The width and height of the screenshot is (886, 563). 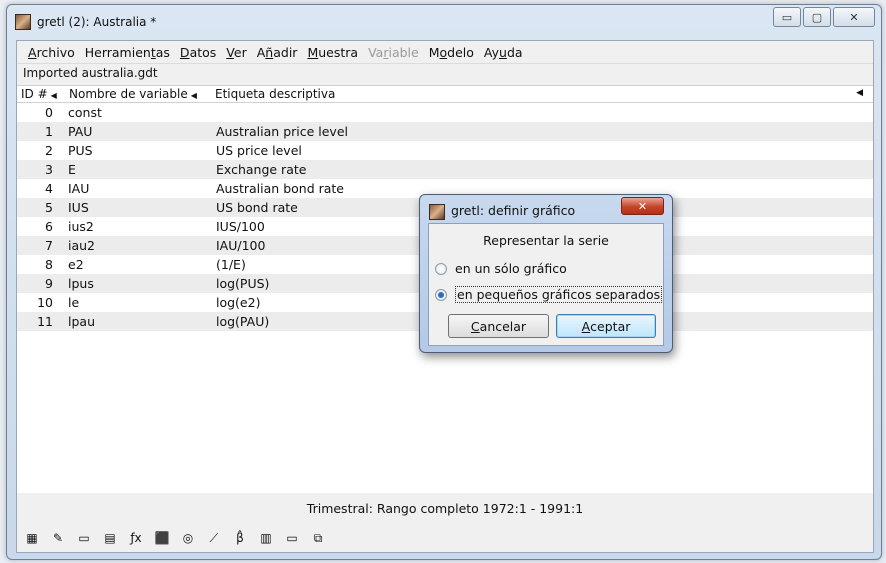 What do you see at coordinates (282, 131) in the screenshot?
I see `row-description: Australian price level` at bounding box center [282, 131].